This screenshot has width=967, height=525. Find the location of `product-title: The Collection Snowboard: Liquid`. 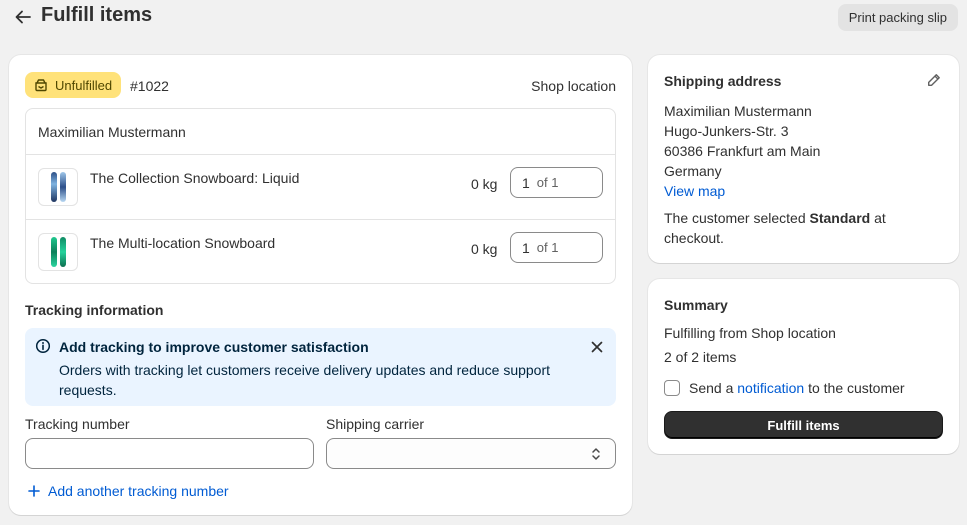

product-title: The Collection Snowboard: Liquid is located at coordinates (195, 178).